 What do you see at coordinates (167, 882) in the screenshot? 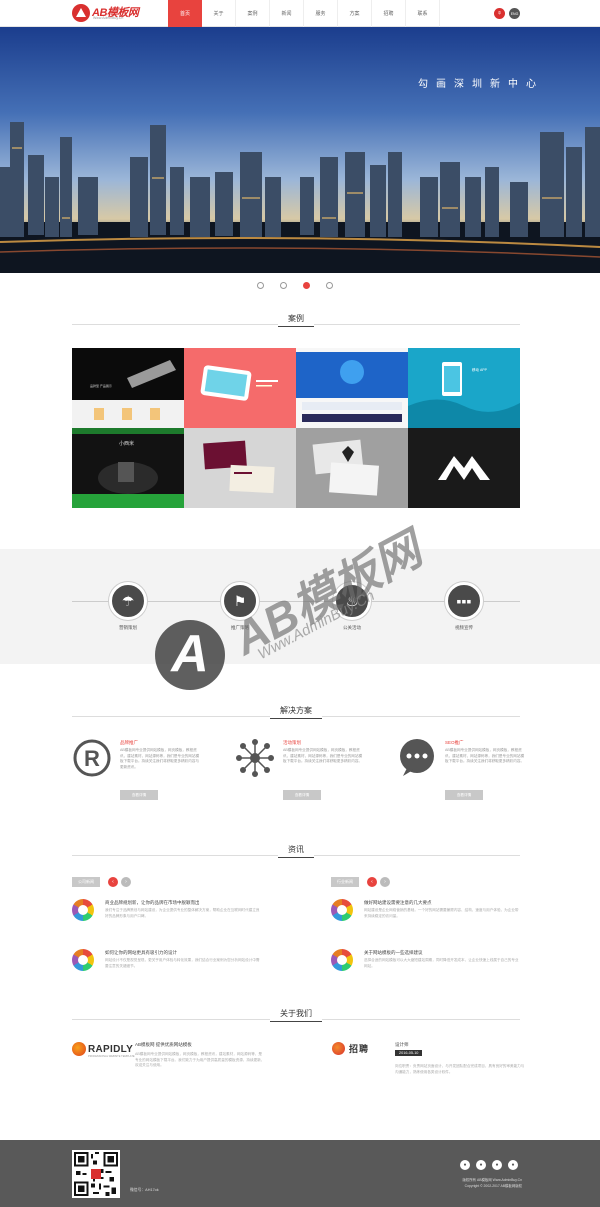
I see `news-head-company: 公司新闻 ‹ ›` at bounding box center [167, 882].